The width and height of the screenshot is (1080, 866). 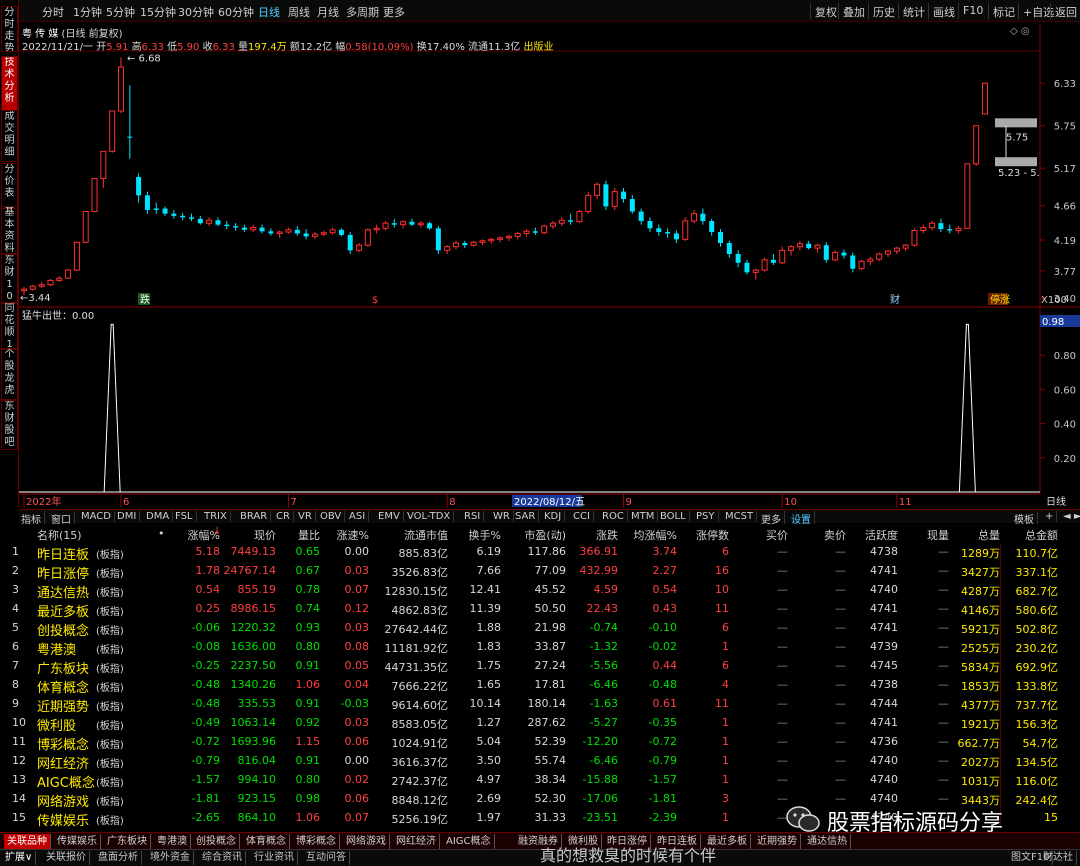 What do you see at coordinates (980, 781) in the screenshot?
I see `cell-vol: 1031万` at bounding box center [980, 781].